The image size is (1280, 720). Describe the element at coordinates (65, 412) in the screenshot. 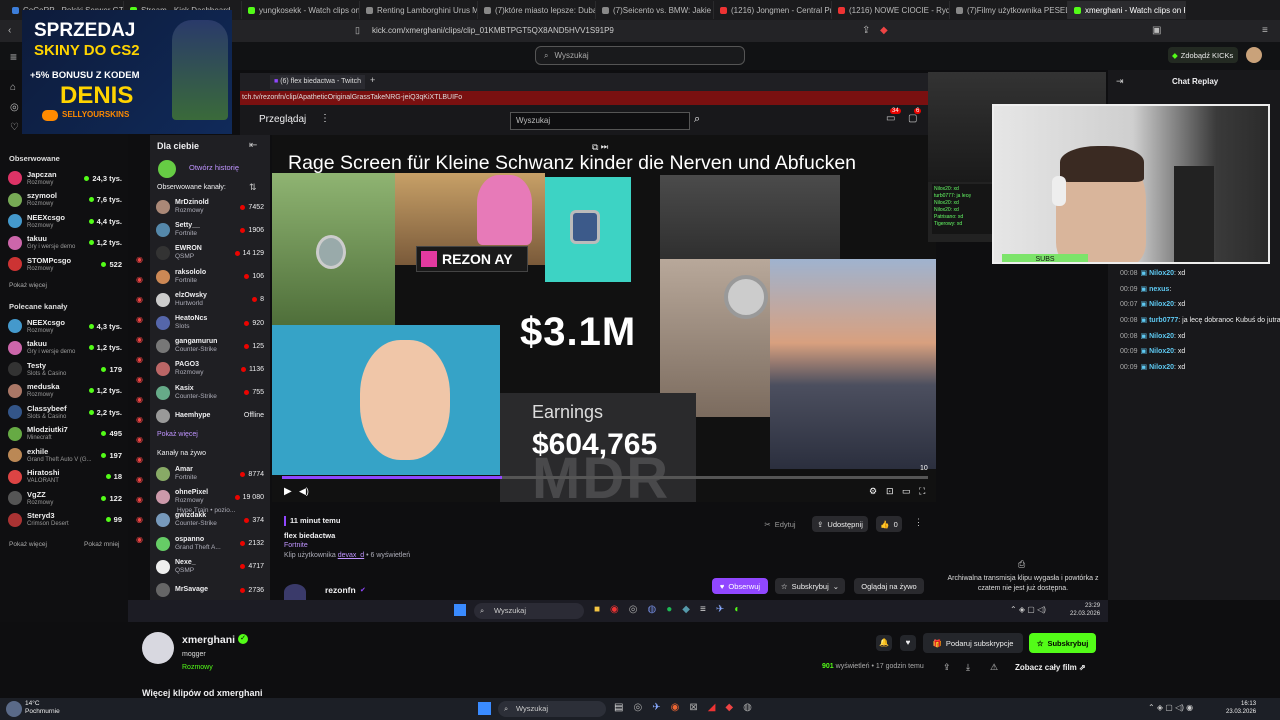

I see `sidebar-channel-row: Classybeef Slots & Casino 2,2 tys.` at that location.